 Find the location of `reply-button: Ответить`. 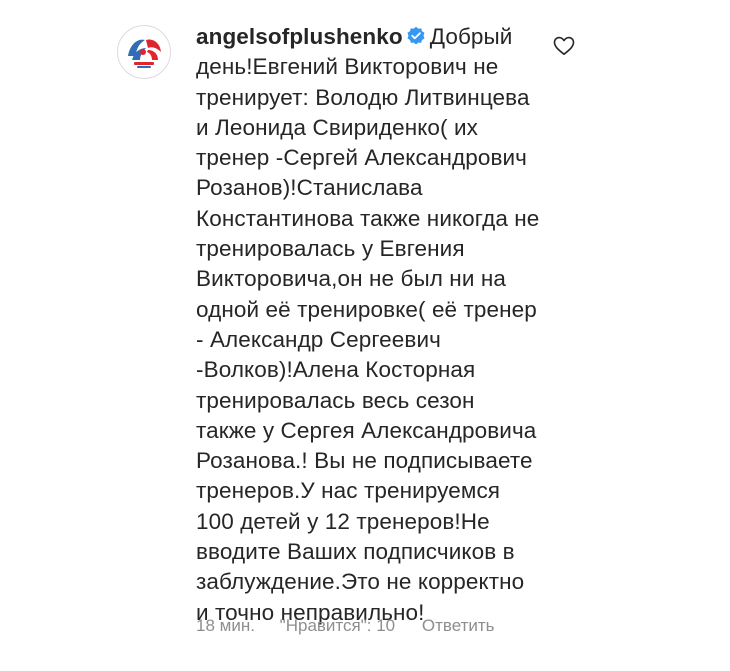

reply-button: Ответить is located at coordinates (458, 626).